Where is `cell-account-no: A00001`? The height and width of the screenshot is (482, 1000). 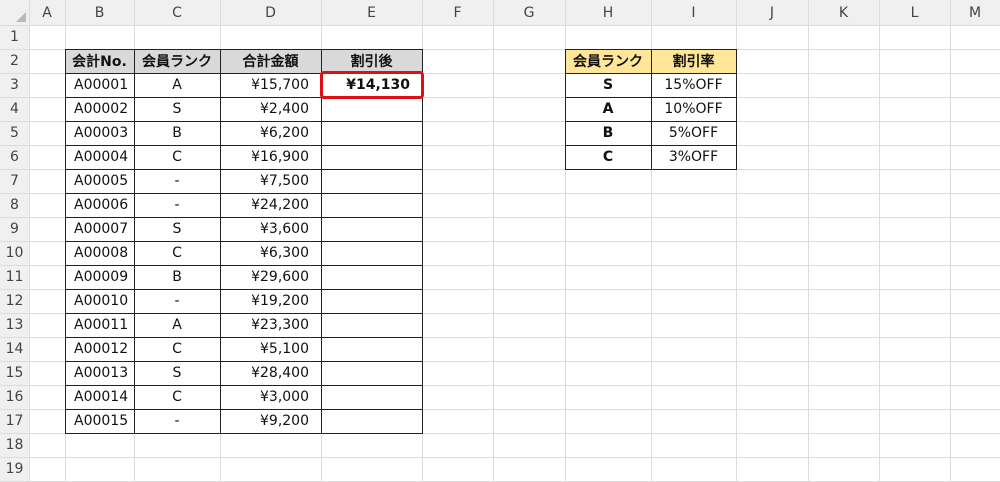
cell-account-no: A00001 is located at coordinates (99, 85).